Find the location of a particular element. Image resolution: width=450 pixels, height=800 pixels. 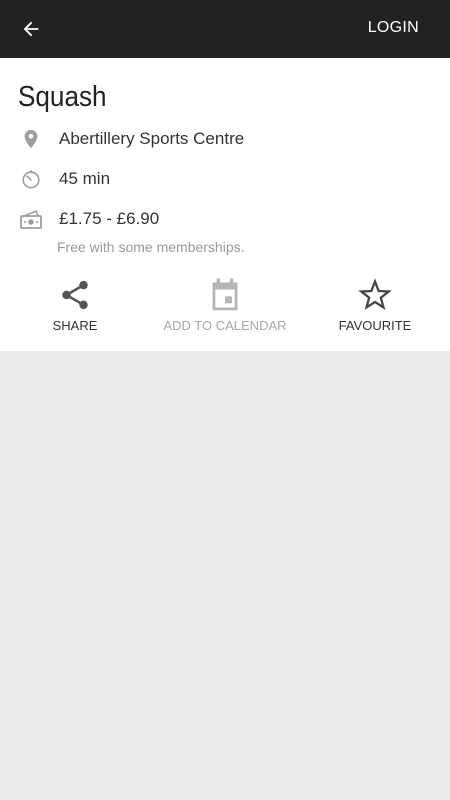

share-label: SHARE is located at coordinates (75, 325).